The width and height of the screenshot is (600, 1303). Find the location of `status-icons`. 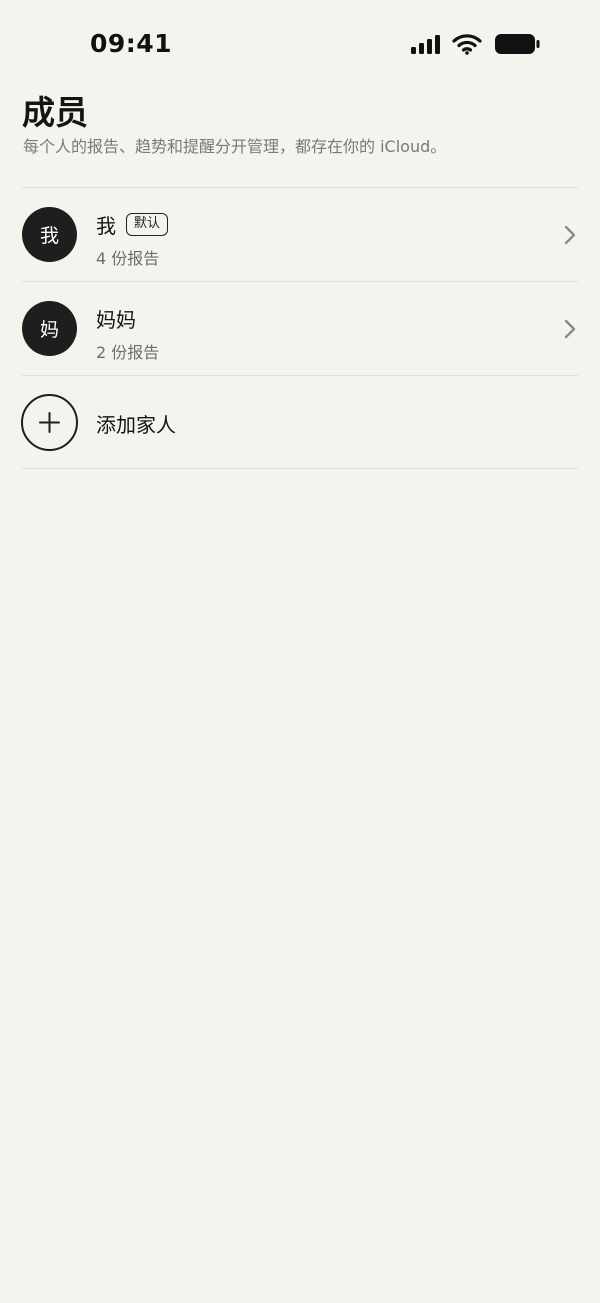

status-icons is located at coordinates (475, 44).